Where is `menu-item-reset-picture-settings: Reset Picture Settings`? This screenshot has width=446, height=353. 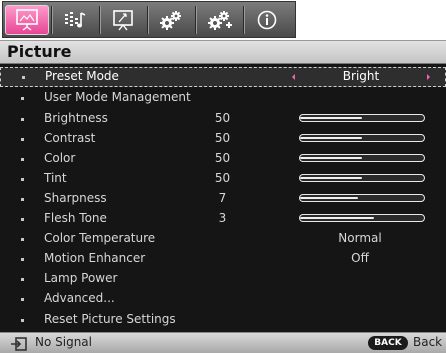 menu-item-reset-picture-settings: Reset Picture Settings is located at coordinates (223, 320).